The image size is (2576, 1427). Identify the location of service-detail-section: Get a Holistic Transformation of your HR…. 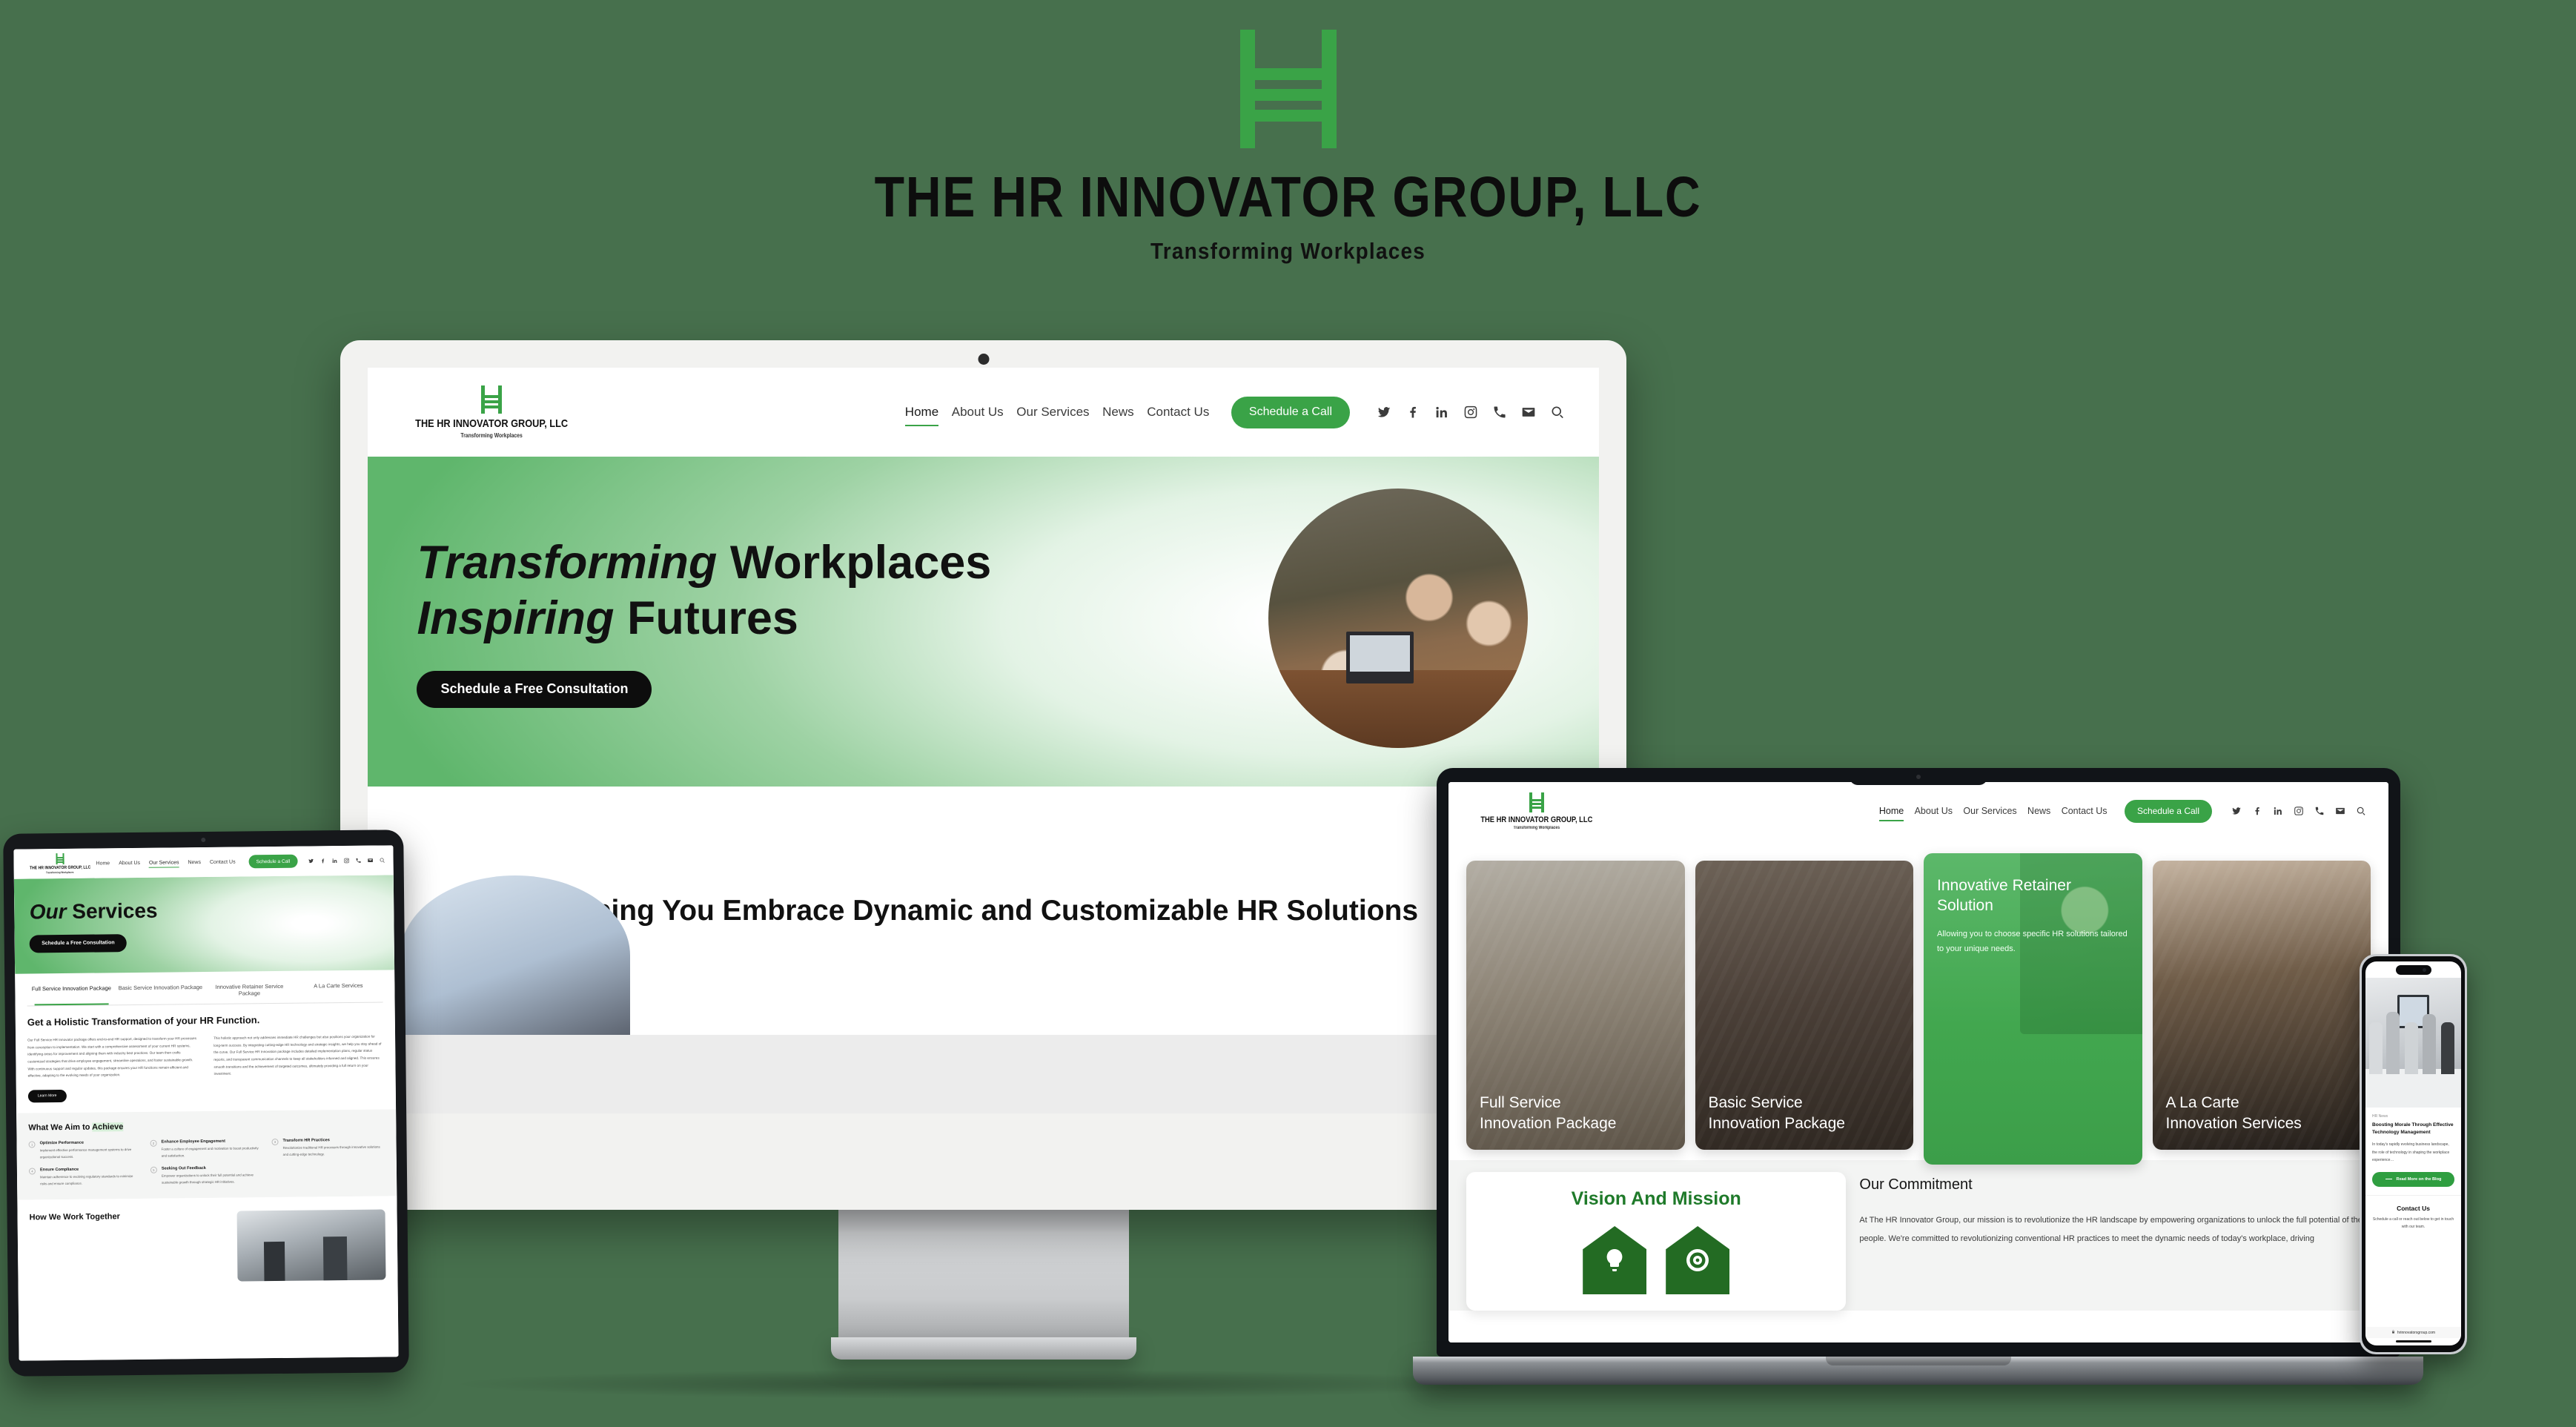
(206, 1053).